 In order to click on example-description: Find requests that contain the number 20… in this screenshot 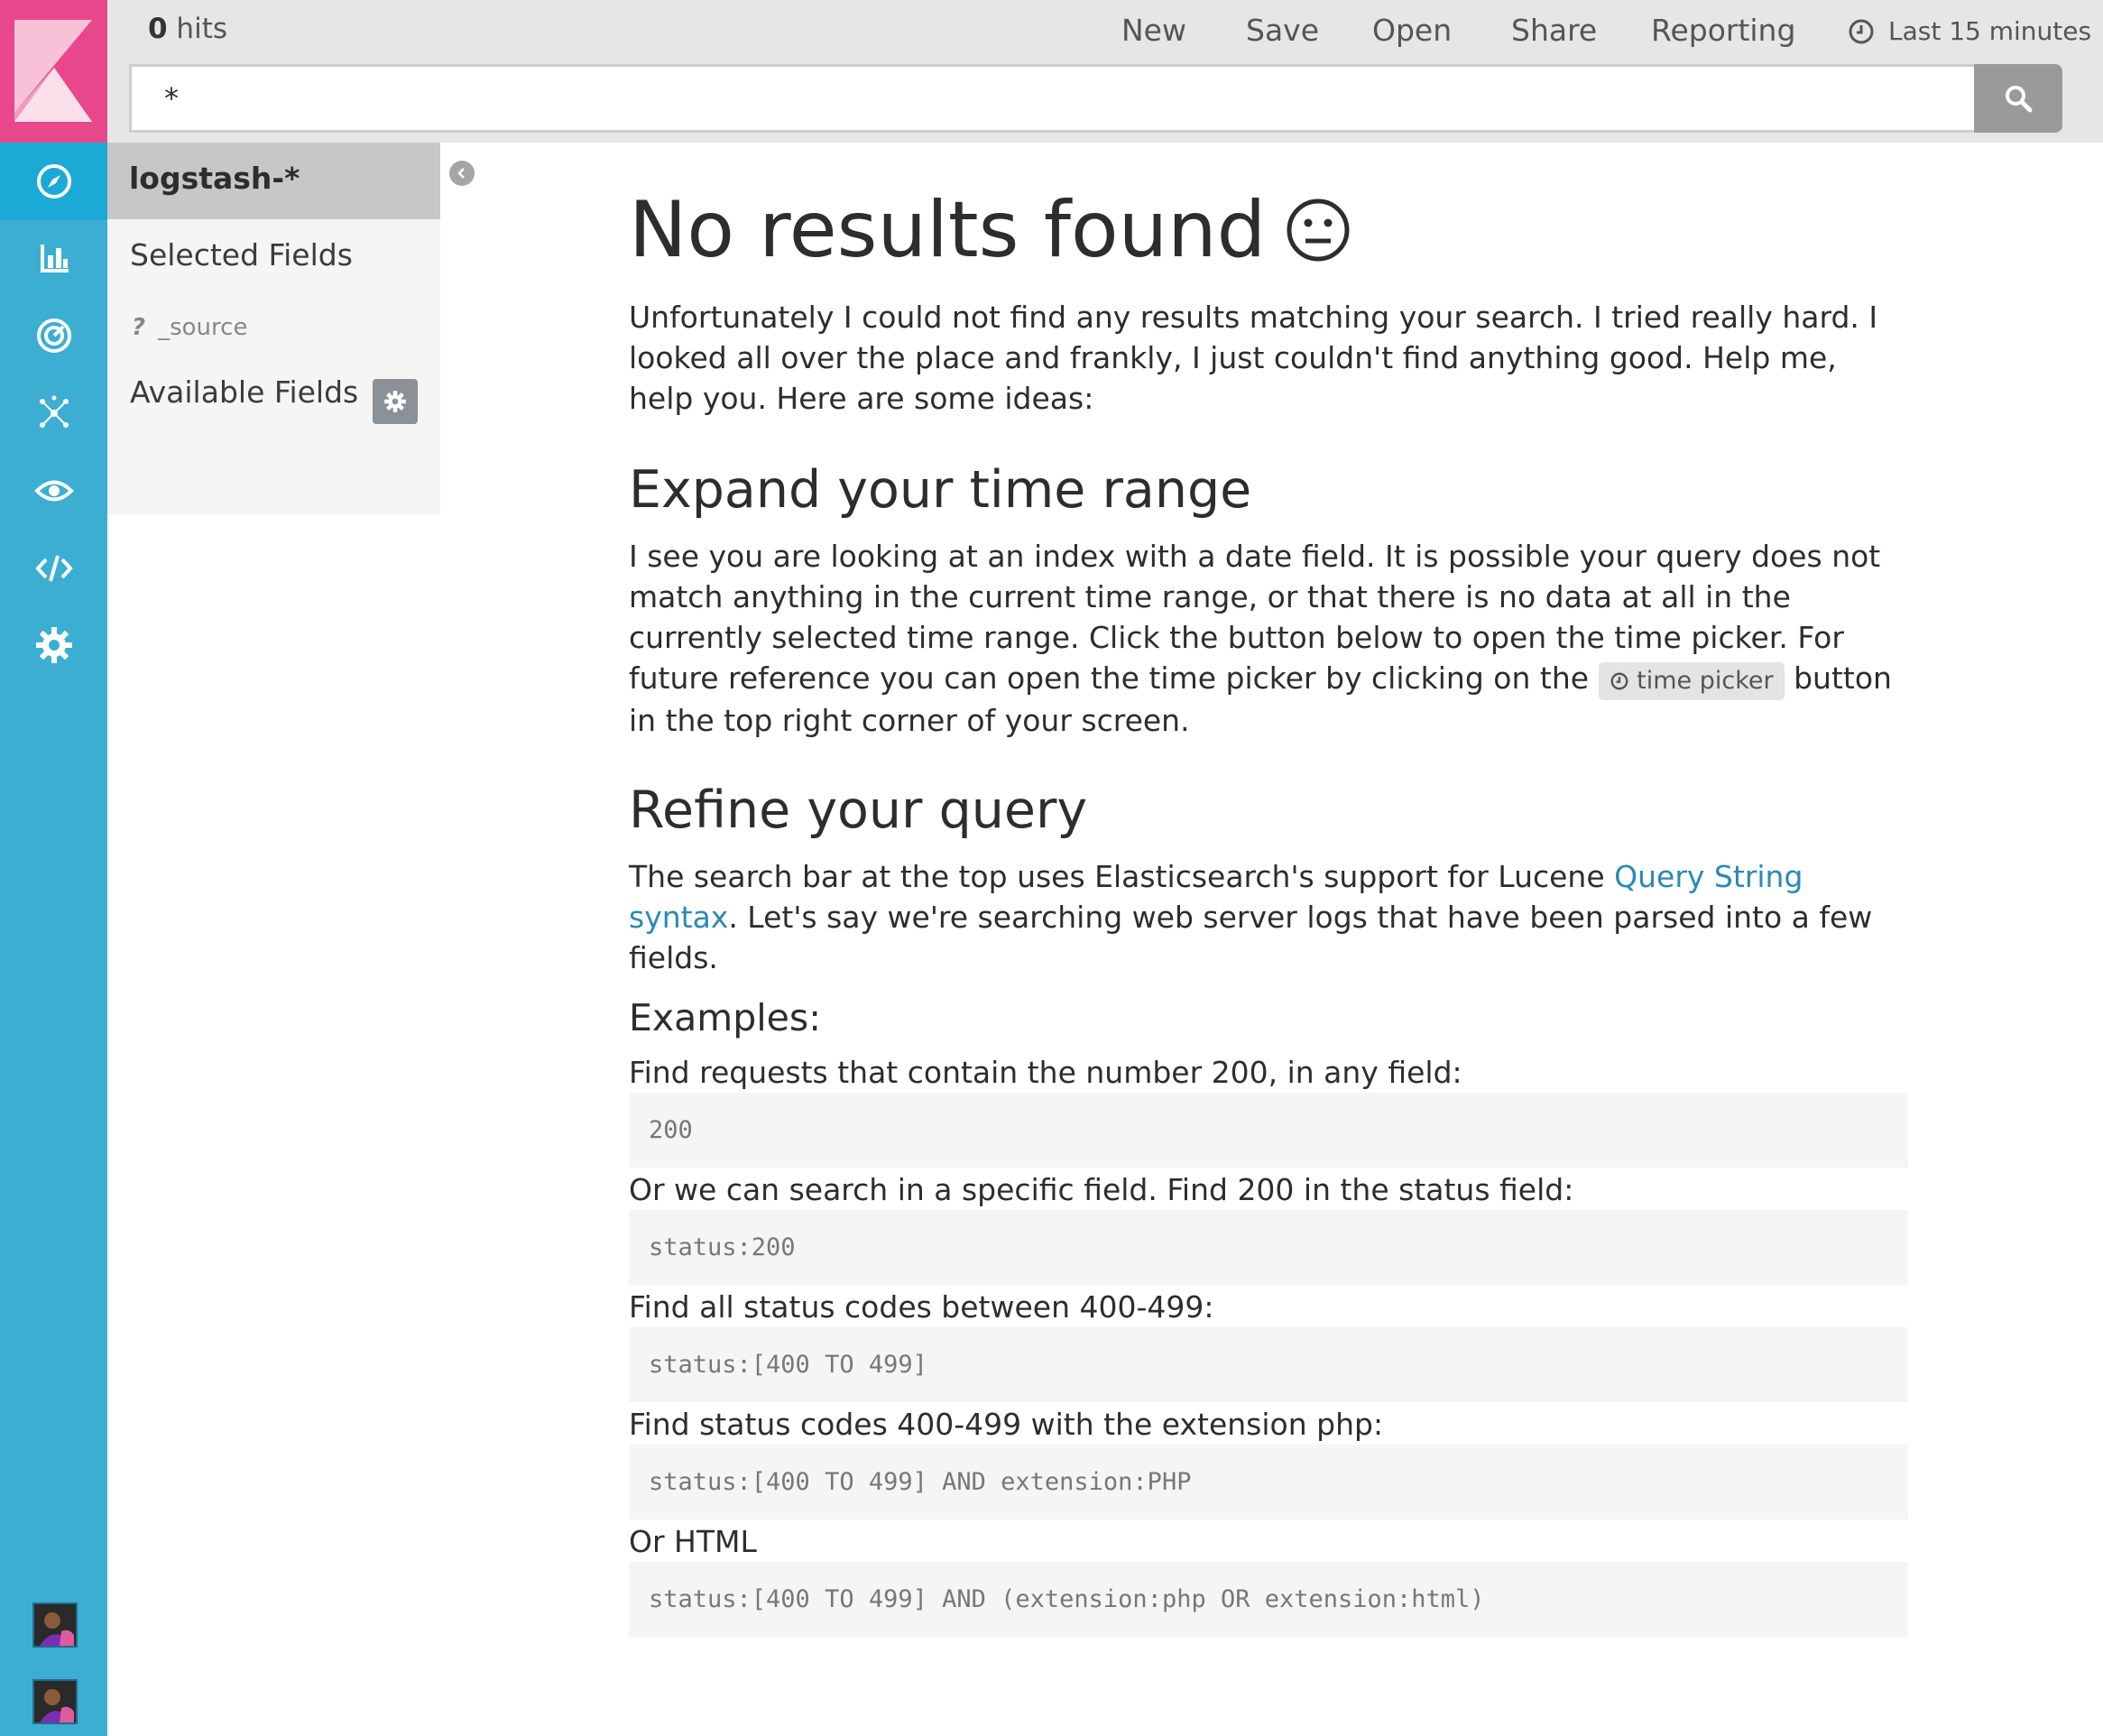, I will do `click(1045, 1072)`.